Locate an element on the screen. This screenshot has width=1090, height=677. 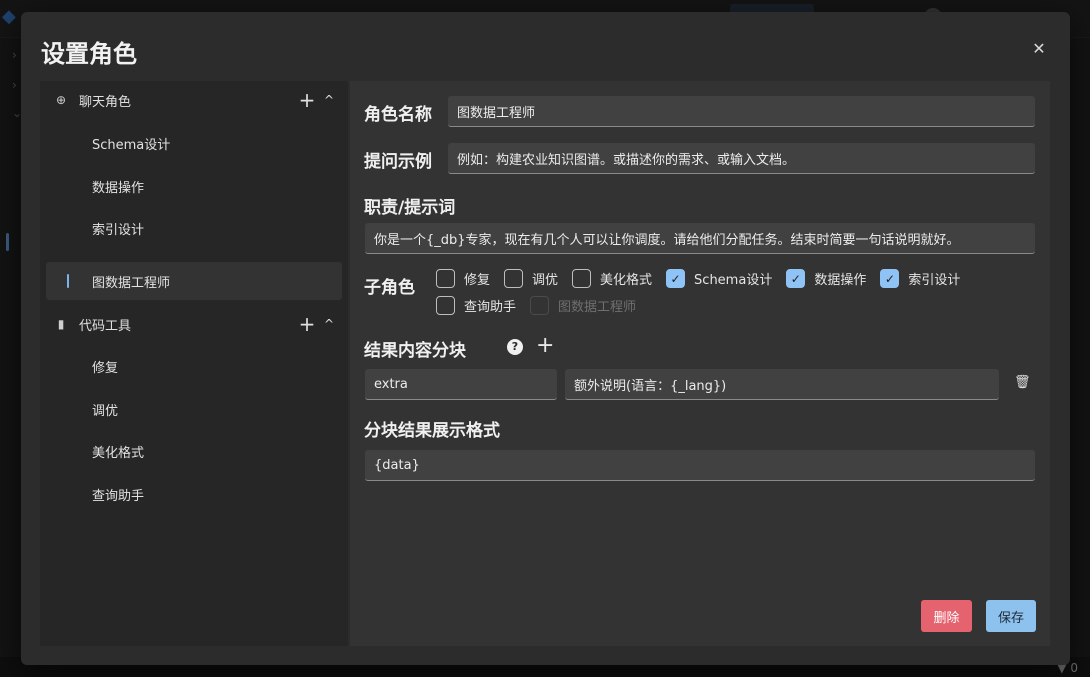
sidebar-item-label: 调优 is located at coordinates (105, 411).